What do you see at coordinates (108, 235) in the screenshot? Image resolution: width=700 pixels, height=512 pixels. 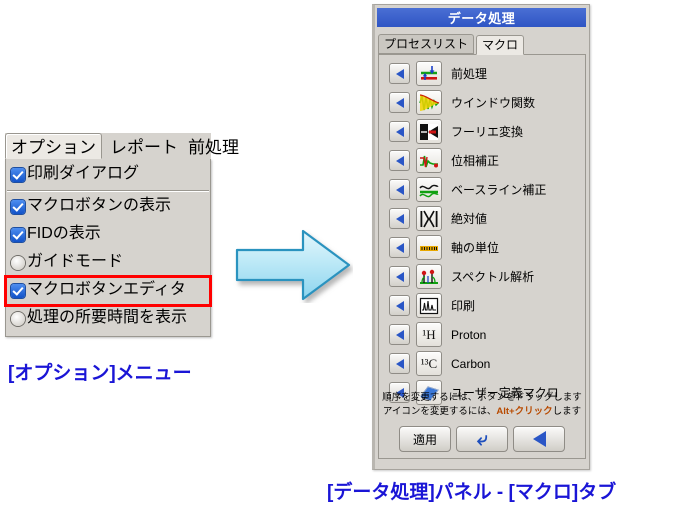 I see `menu-item-show-fid: FIDの表示` at bounding box center [108, 235].